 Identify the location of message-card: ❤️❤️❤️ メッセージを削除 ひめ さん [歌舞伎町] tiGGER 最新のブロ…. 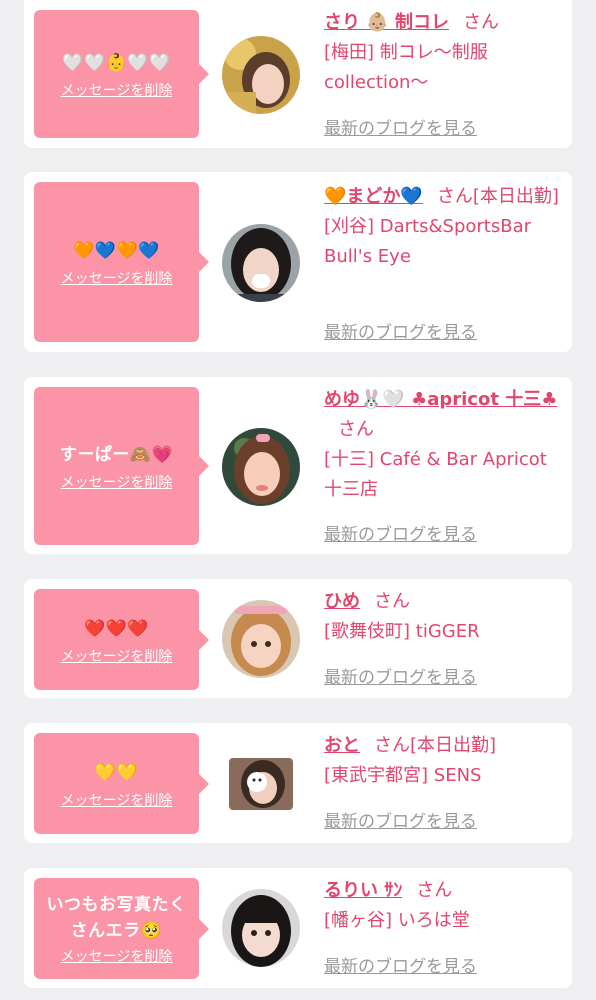
(298, 638).